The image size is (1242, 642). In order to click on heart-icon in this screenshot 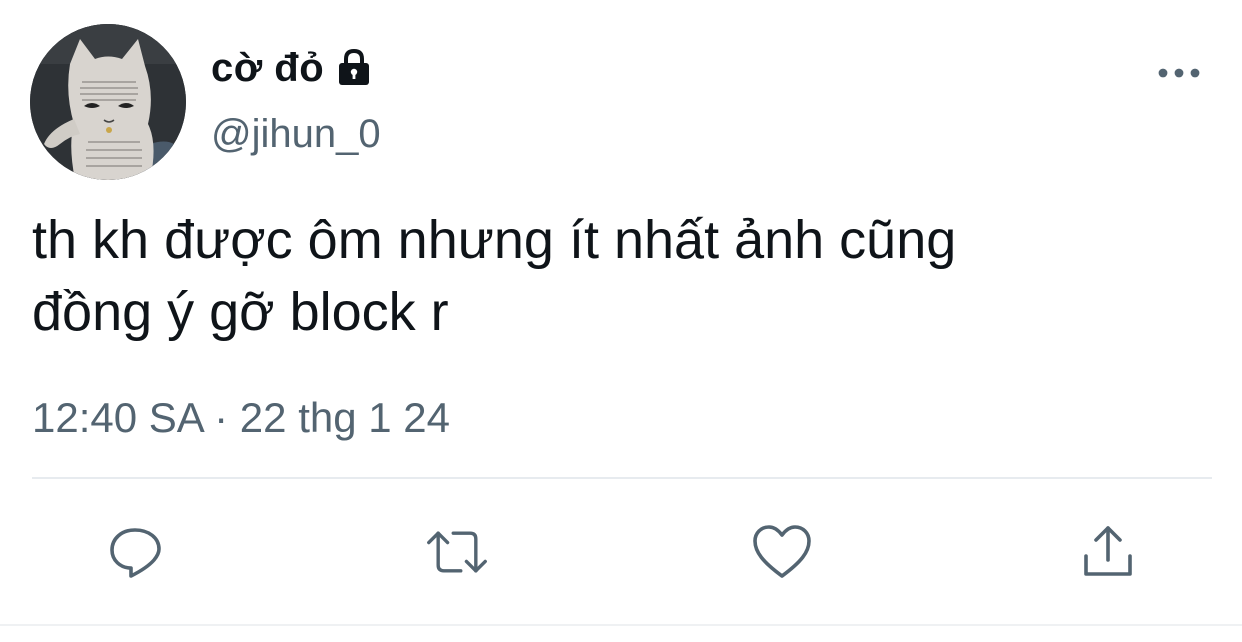, I will do `click(782, 551)`.